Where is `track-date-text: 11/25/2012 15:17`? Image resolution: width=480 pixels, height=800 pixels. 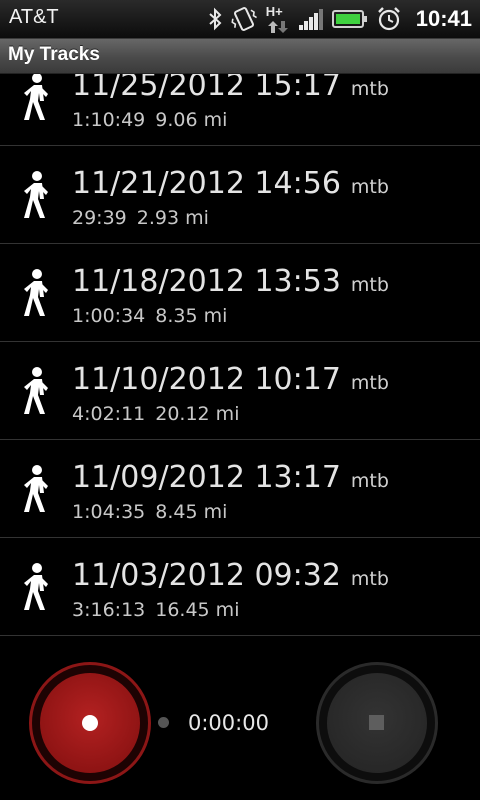 track-date-text: 11/25/2012 15:17 is located at coordinates (206, 88).